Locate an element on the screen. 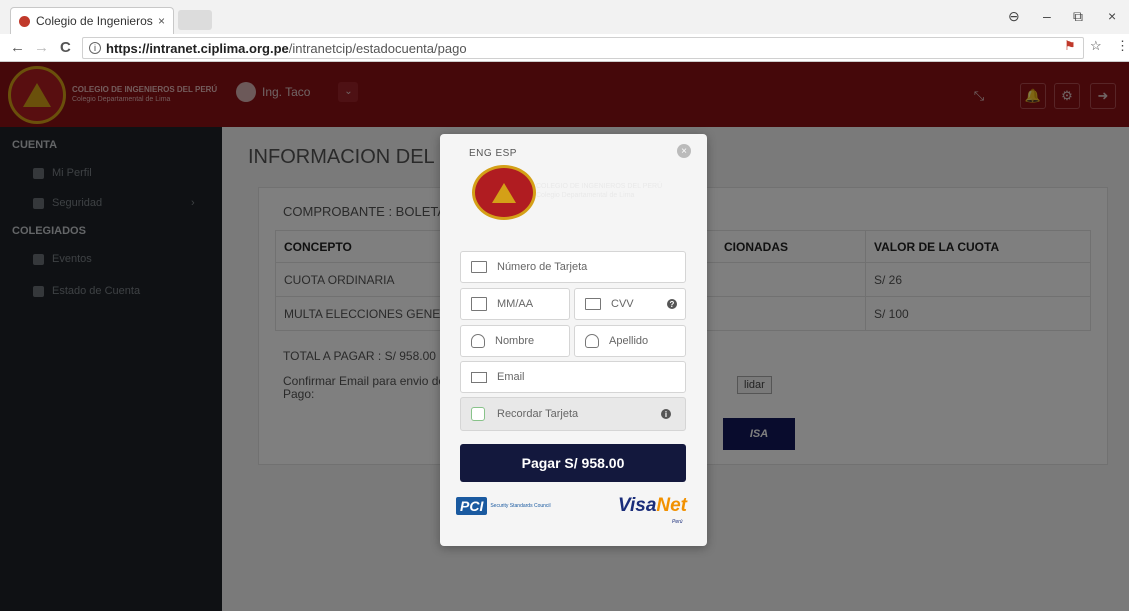 This screenshot has height=611, width=1129. cvv-placeholder: CVV is located at coordinates (622, 304).